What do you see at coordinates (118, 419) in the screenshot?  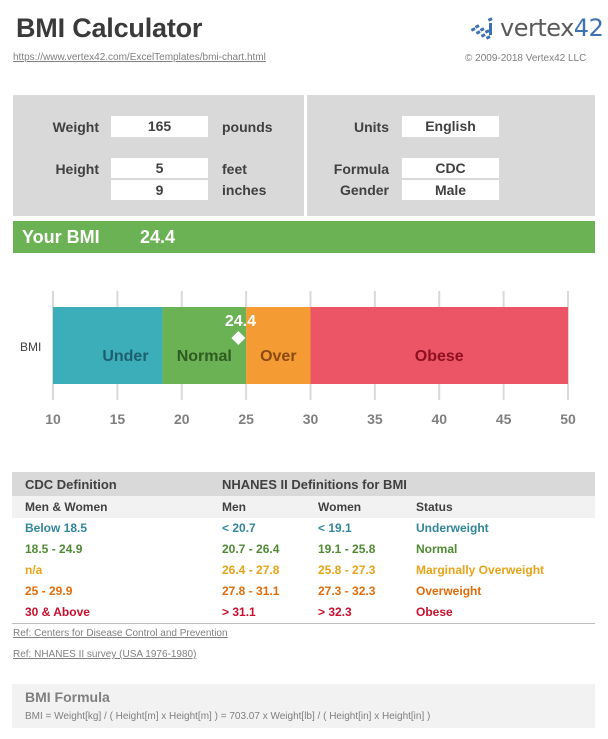 I see `x-tick-label: 15` at bounding box center [118, 419].